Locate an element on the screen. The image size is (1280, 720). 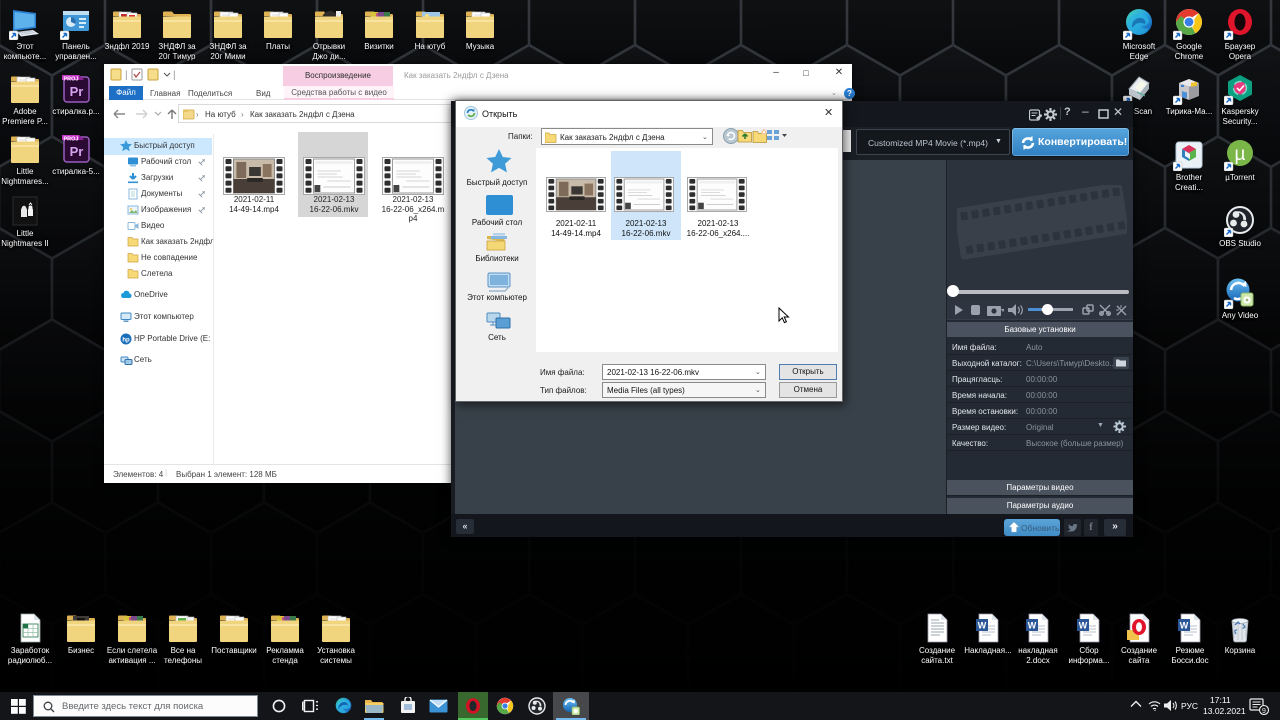
svg-text: µ is located at coordinates (1240, 154).